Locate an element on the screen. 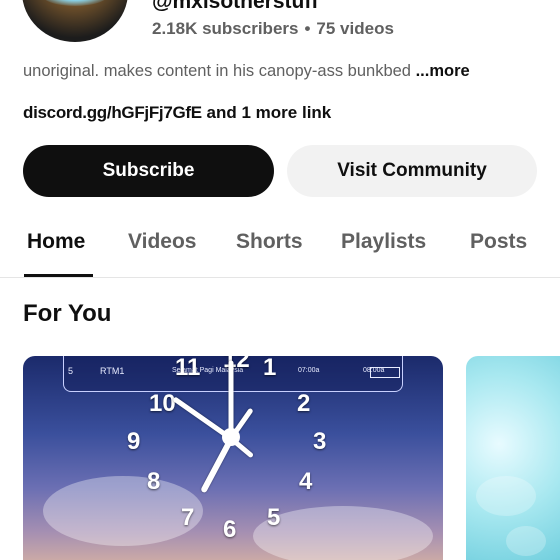  clock-numeral: 12 is located at coordinates (236, 364).